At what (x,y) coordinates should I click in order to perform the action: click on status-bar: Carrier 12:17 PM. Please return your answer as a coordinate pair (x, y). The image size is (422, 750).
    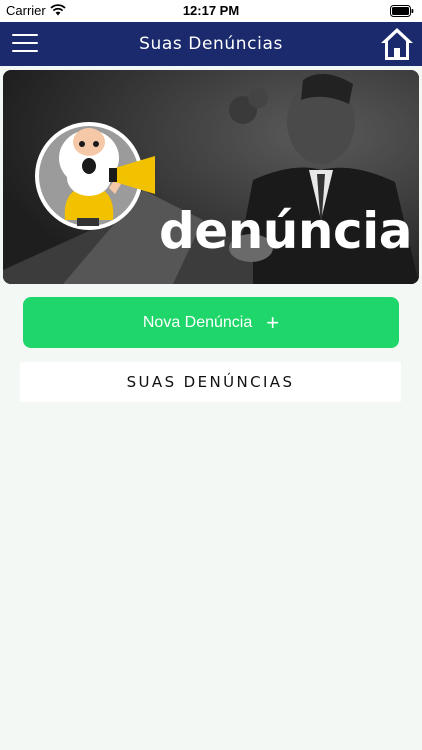
    Looking at the image, I should click on (211, 11).